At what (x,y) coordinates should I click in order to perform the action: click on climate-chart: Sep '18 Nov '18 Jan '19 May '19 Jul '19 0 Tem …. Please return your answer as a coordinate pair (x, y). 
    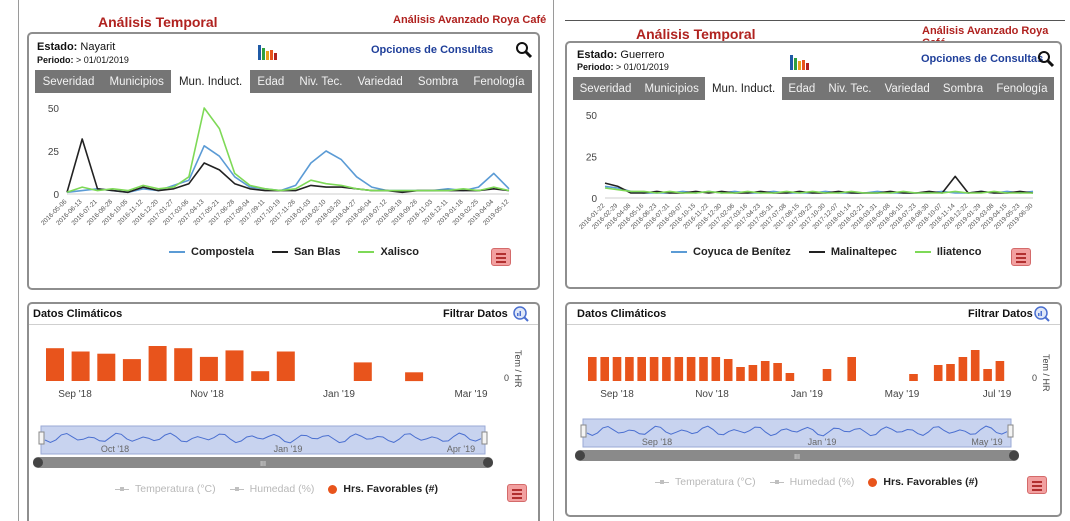
    Looking at the image, I should click on (813, 405).